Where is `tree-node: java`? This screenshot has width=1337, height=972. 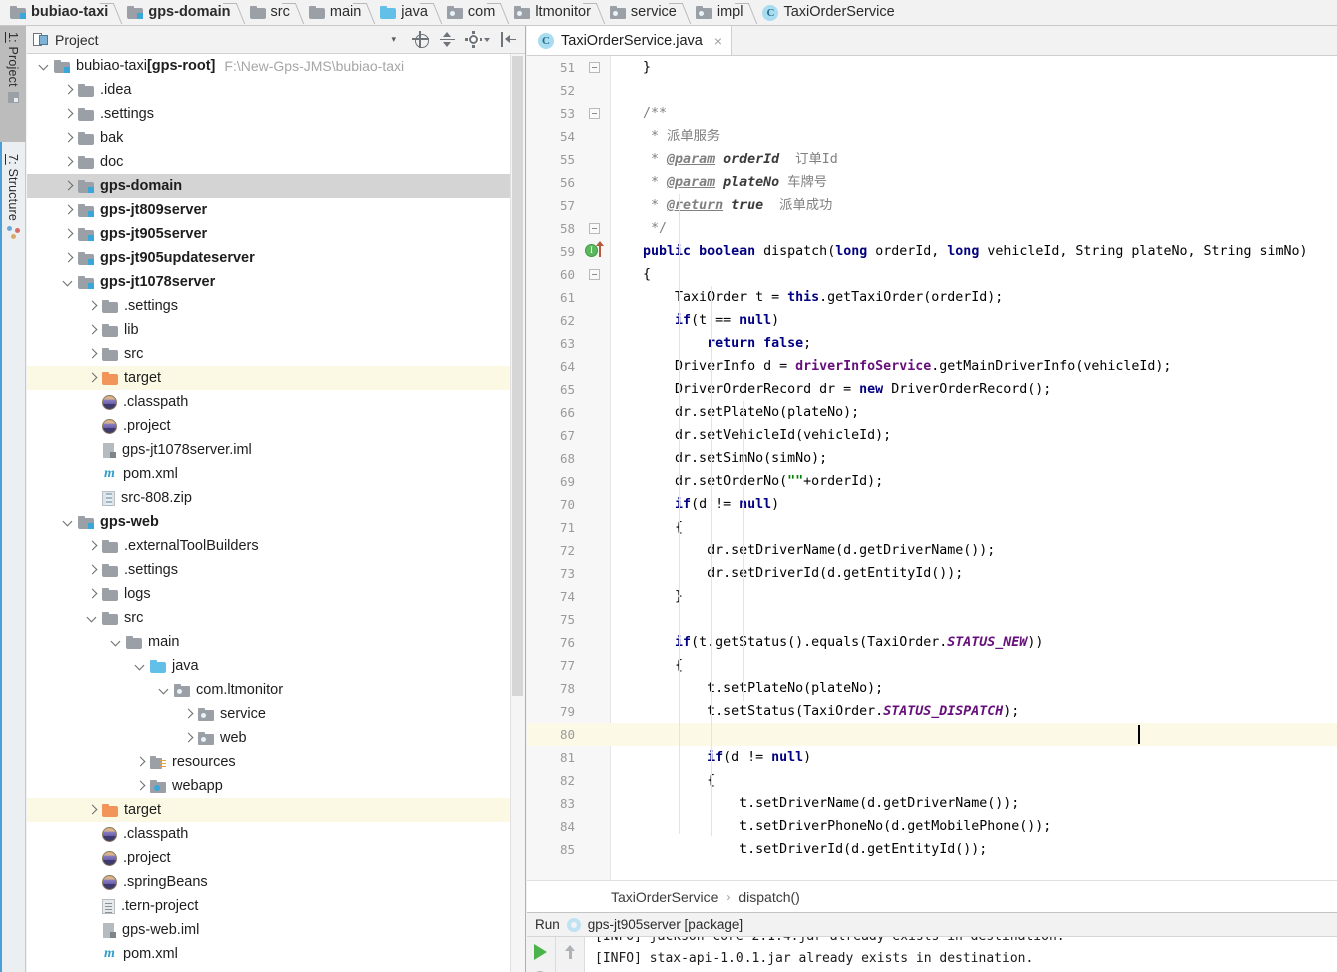 tree-node: java is located at coordinates (269, 666).